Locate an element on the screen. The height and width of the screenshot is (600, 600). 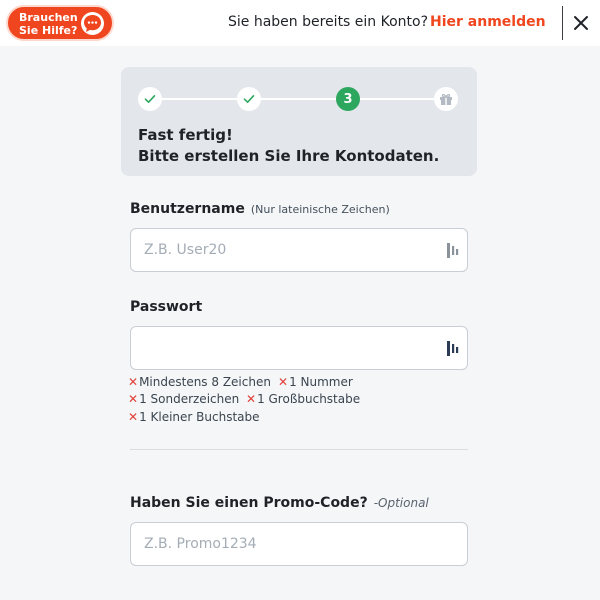
header-divider is located at coordinates (562, 23).